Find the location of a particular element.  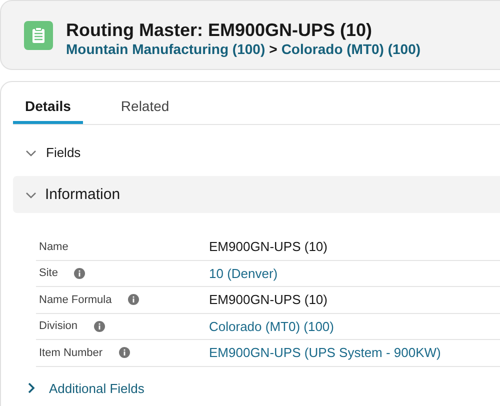

section-toggle: Fields is located at coordinates (47, 152).